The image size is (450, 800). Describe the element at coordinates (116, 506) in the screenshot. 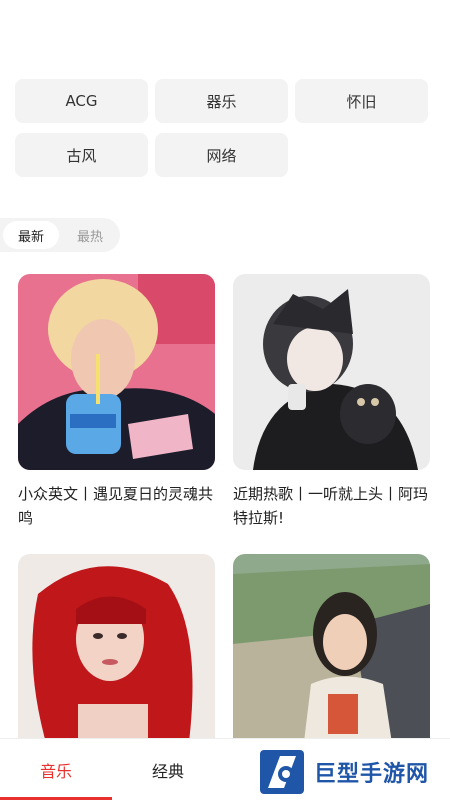

I see `playlist-title: 小众英文丨遇见夏日的灵魂共鸣` at that location.